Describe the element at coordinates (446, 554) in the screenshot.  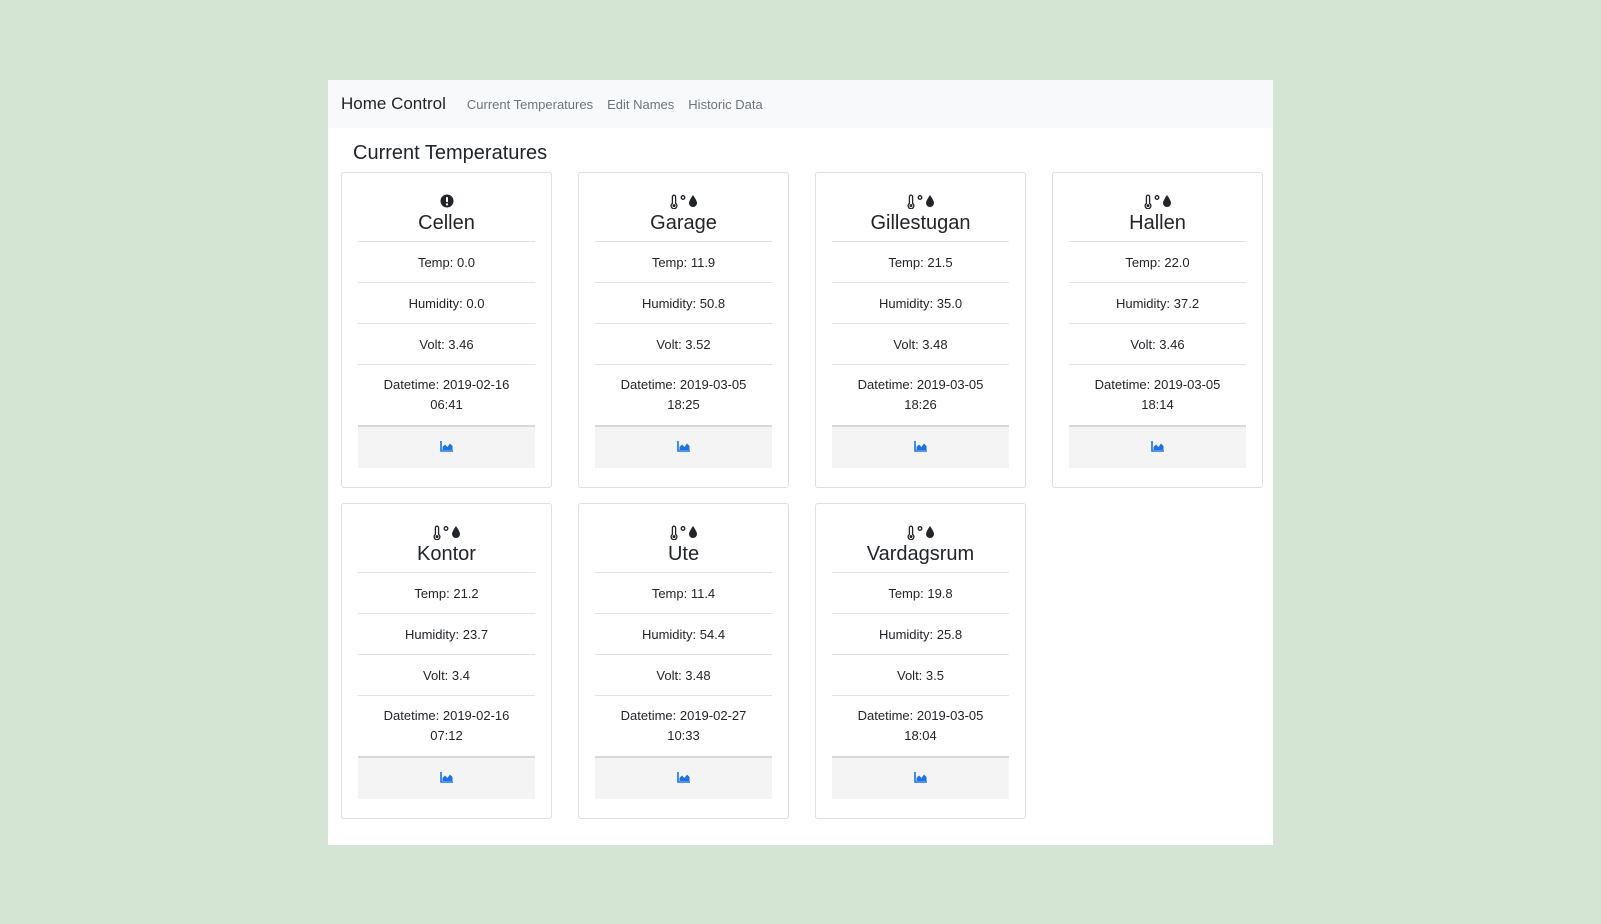
I see `sensor-name: Kontor` at that location.